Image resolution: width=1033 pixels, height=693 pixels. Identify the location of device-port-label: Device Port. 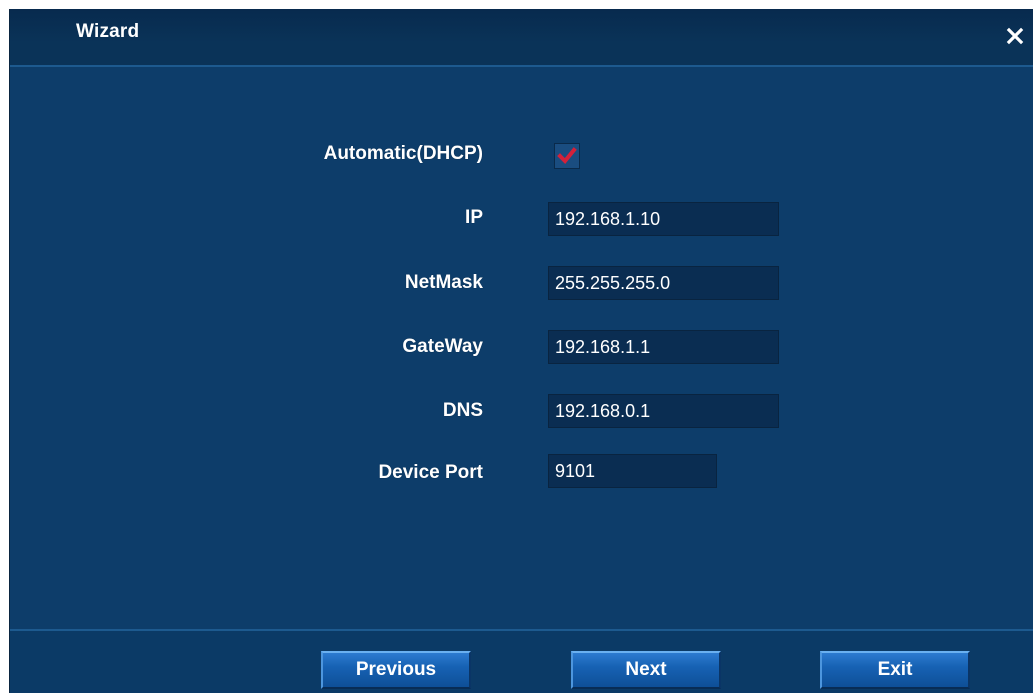
(430, 472).